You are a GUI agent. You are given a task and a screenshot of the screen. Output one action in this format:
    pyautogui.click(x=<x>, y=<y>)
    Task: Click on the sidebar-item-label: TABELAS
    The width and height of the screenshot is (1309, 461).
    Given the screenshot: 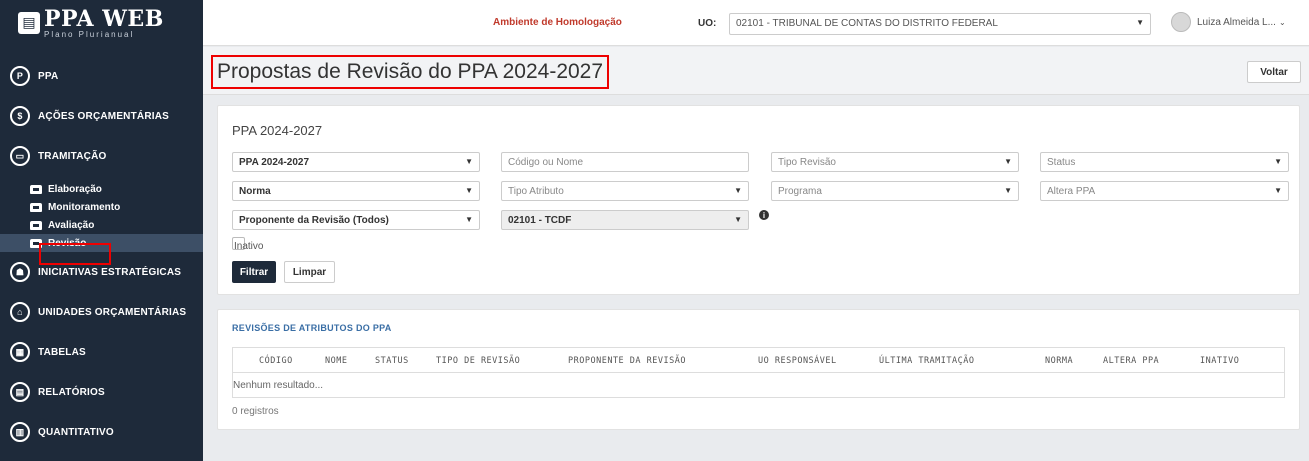 What is the action you would take?
    pyautogui.click(x=62, y=352)
    